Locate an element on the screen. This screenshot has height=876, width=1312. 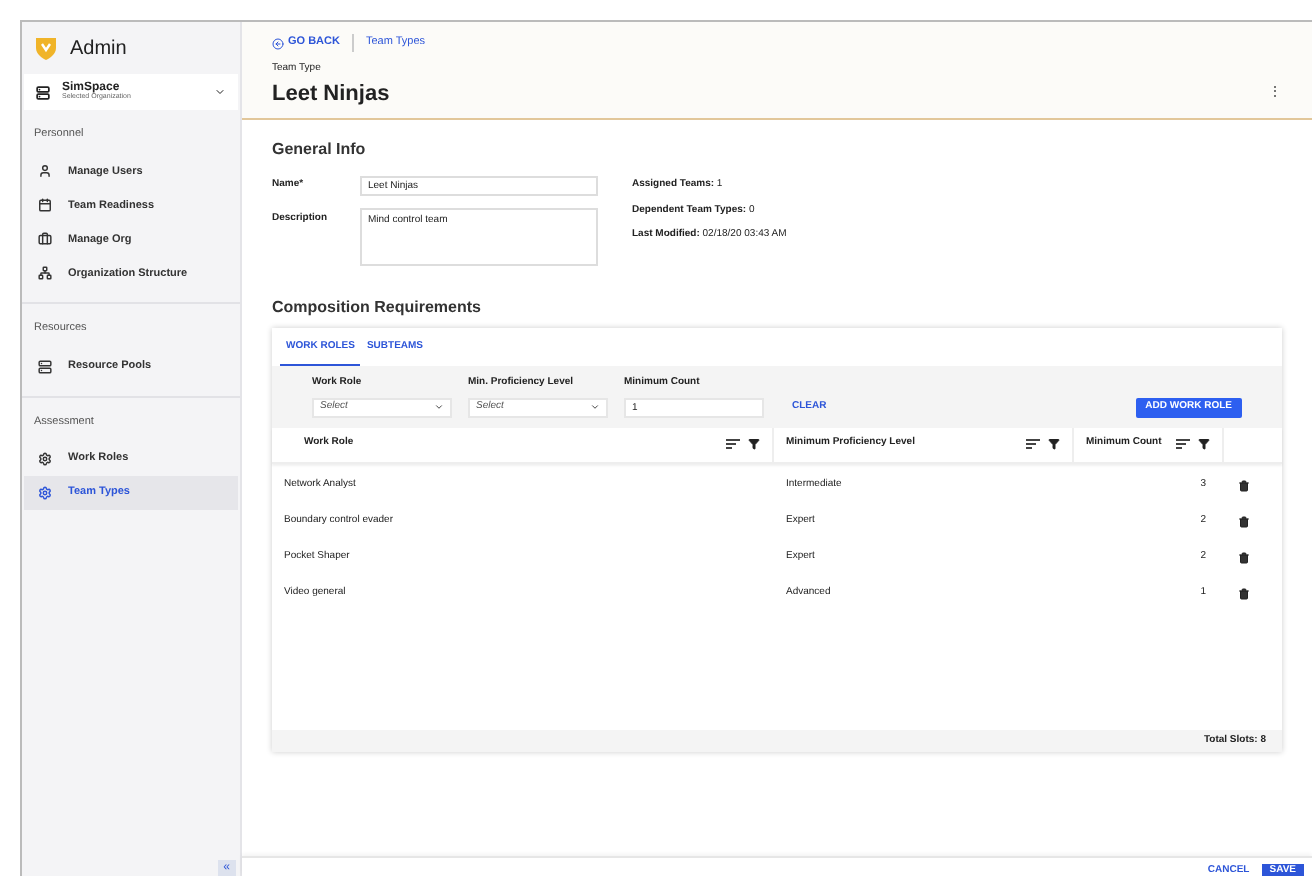
briefcase-icon is located at coordinates (45, 239).